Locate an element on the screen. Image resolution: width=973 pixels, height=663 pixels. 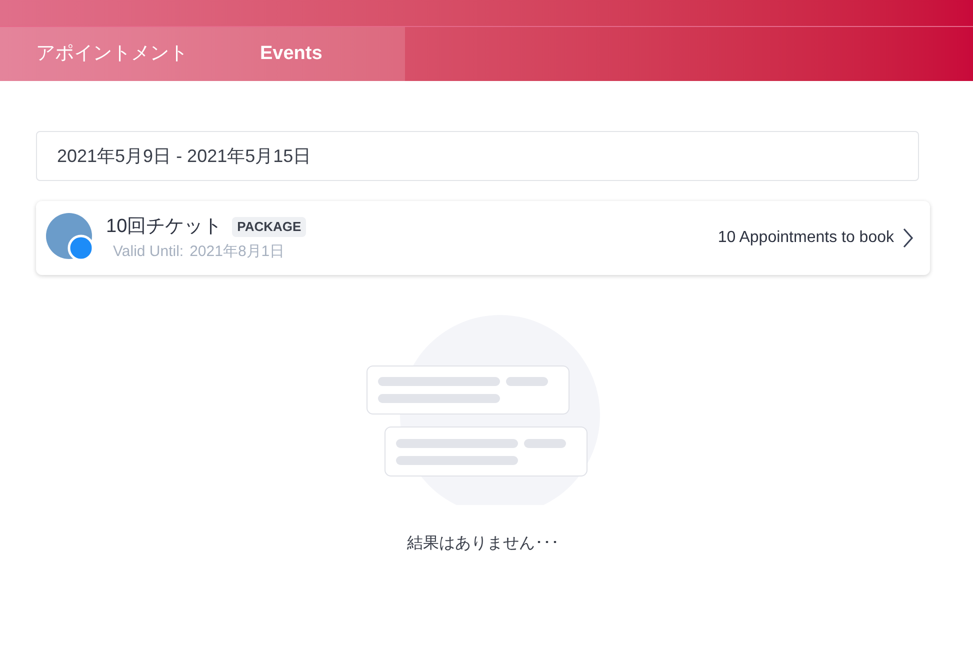
valid-until-label: Valid Until: is located at coordinates (148, 252).